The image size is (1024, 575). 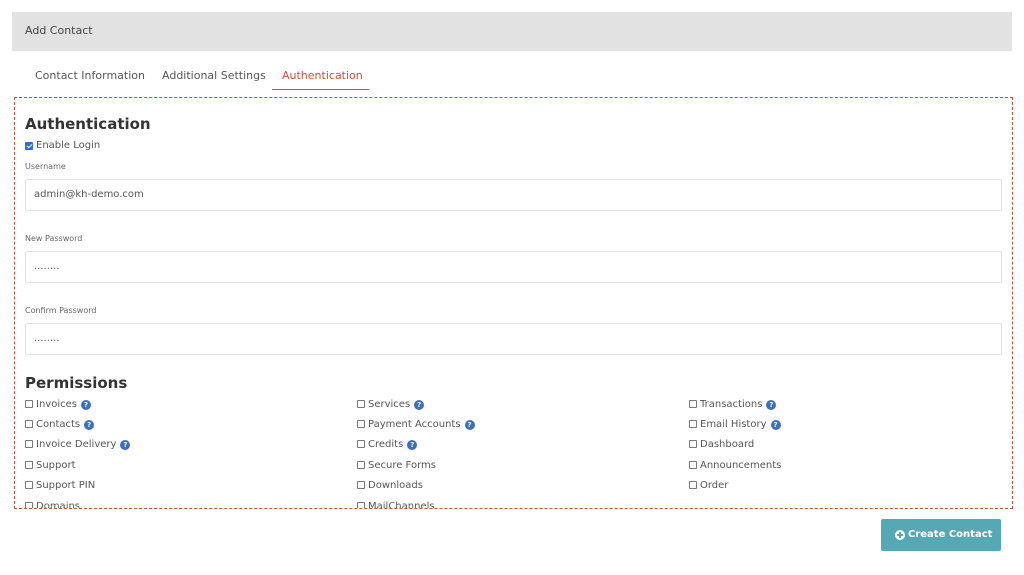 I want to click on permission-label: Order, so click(x=714, y=485).